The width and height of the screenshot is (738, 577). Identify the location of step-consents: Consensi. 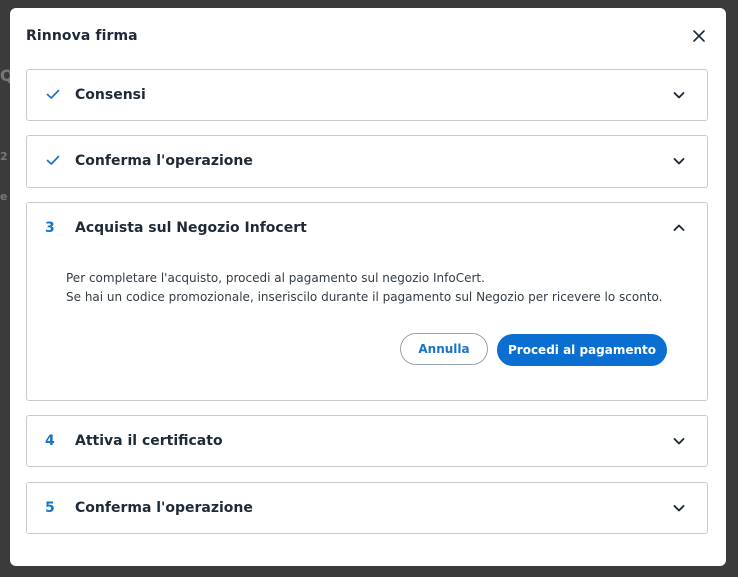
(367, 95).